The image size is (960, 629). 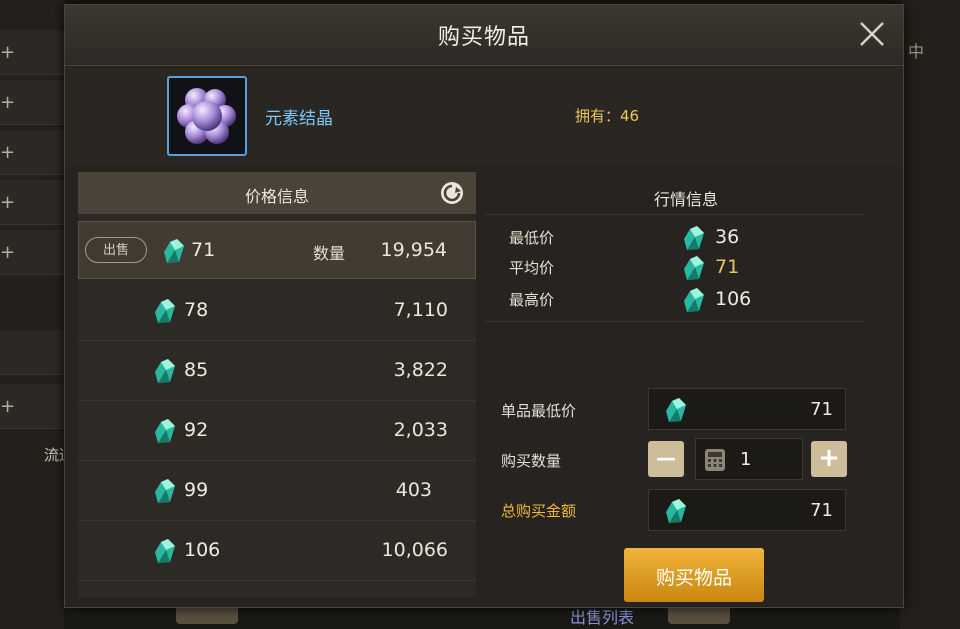 I want to click on max-price-value: 106, so click(x=733, y=299).